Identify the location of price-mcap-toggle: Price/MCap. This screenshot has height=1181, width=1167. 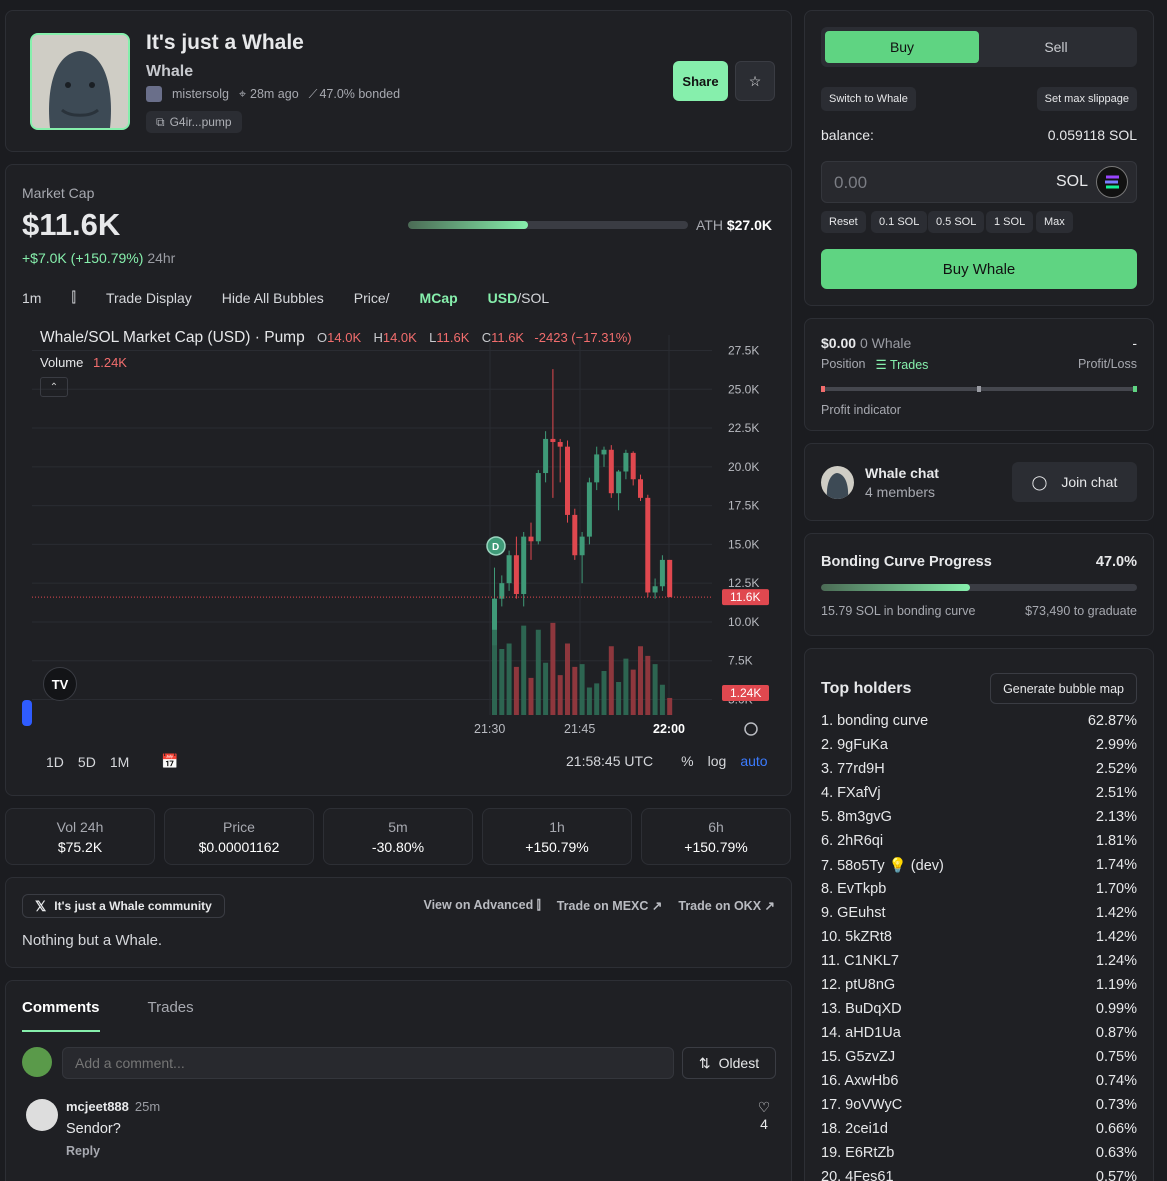
(406, 298).